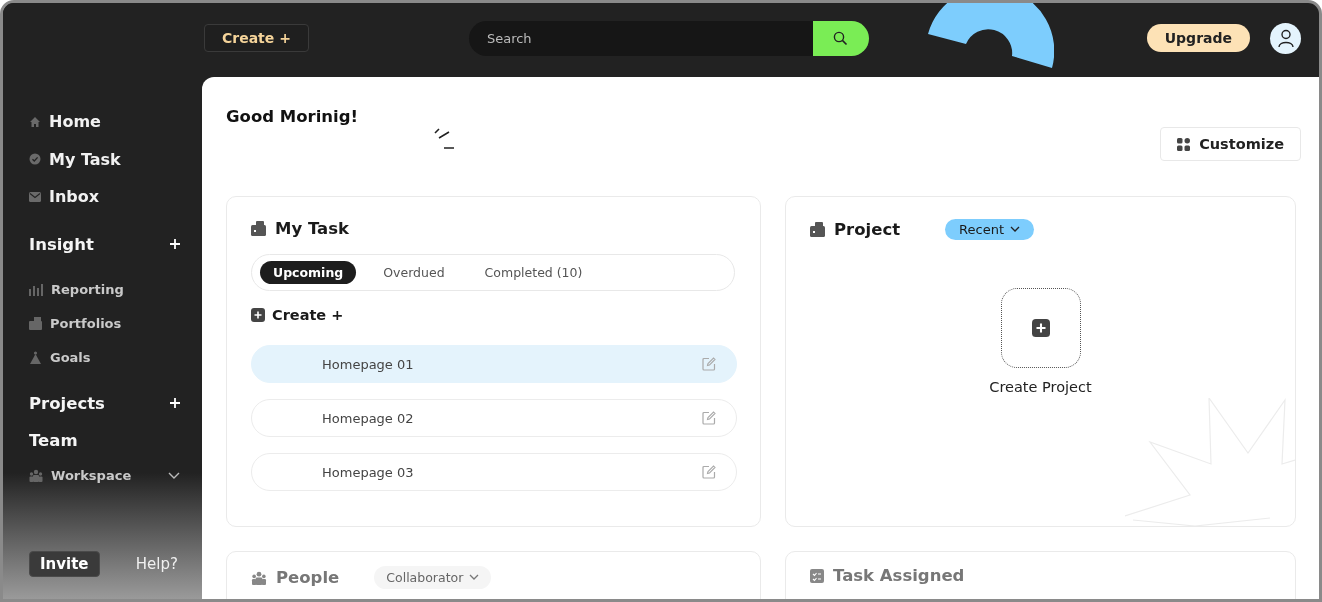 This screenshot has height=602, width=1322. I want to click on checklist-icon, so click(817, 575).